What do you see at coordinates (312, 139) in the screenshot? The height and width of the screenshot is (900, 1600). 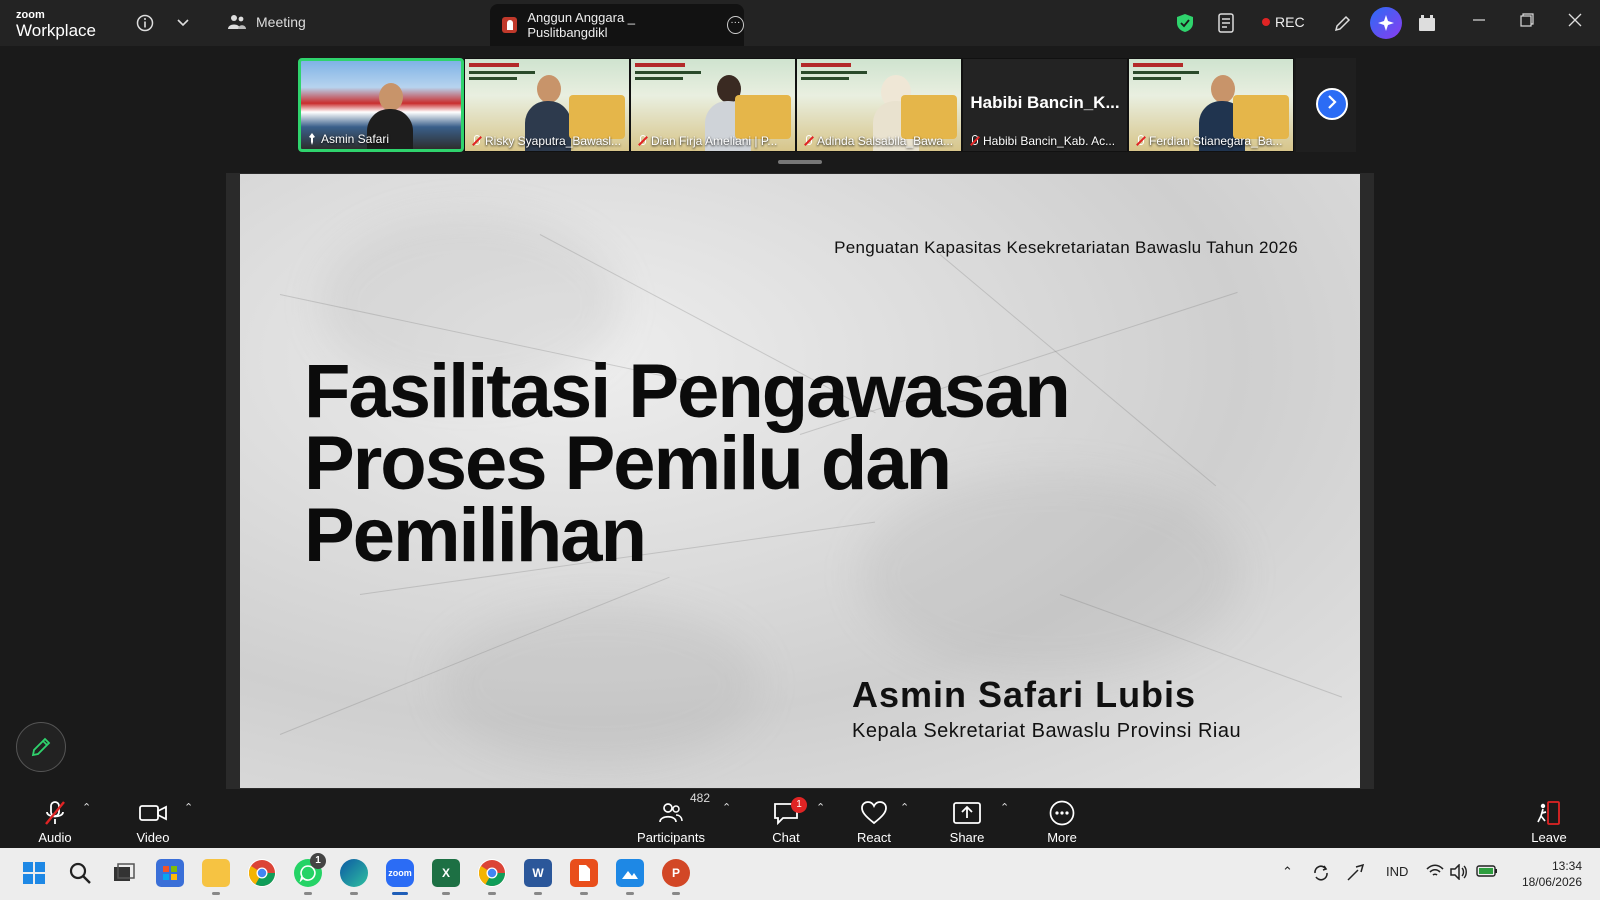 I see `pin-icon` at bounding box center [312, 139].